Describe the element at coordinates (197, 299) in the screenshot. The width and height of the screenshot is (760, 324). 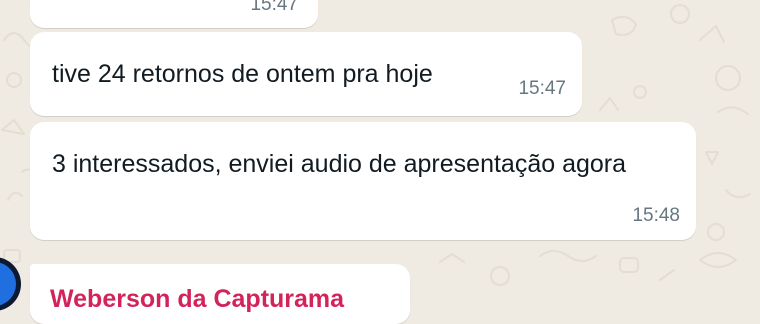
I see `sender-name: Weberson da Capturama` at that location.